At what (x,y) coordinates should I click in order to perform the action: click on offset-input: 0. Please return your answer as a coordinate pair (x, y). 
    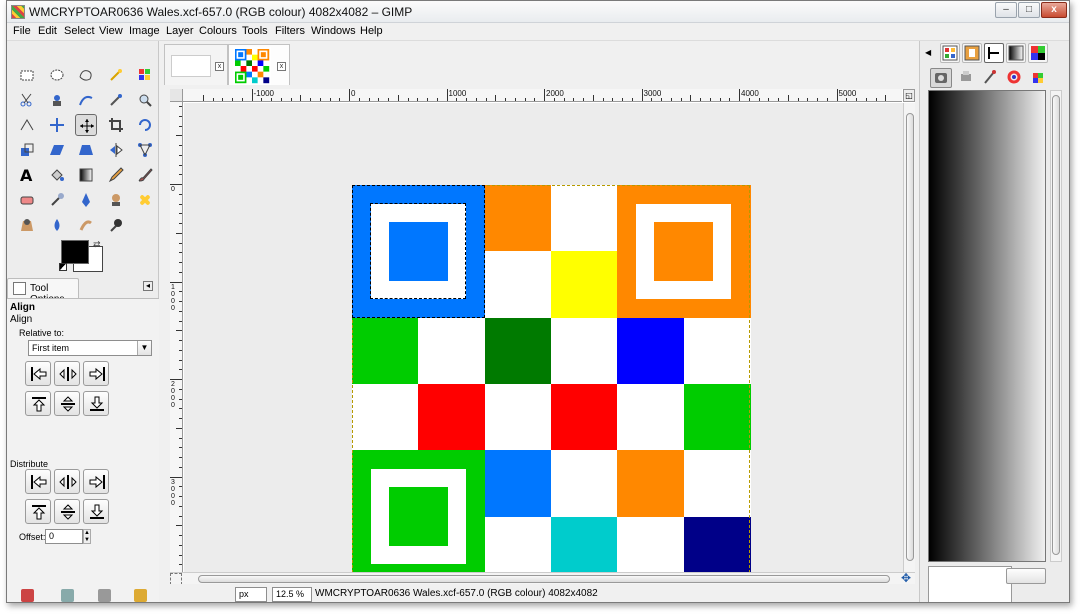
    Looking at the image, I should click on (64, 536).